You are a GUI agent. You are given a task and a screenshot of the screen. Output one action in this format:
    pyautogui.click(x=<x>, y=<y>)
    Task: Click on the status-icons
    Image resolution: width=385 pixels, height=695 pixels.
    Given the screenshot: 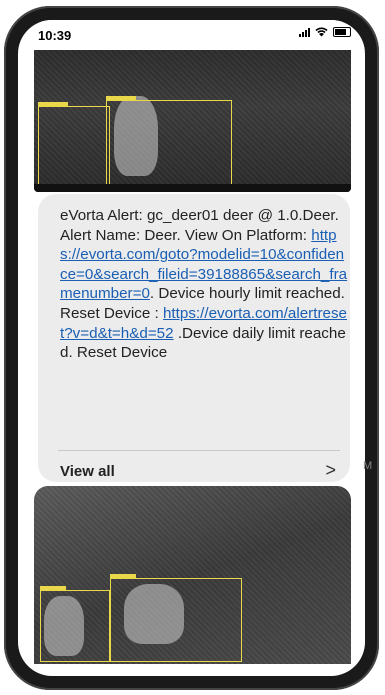 What is the action you would take?
    pyautogui.click(x=325, y=32)
    